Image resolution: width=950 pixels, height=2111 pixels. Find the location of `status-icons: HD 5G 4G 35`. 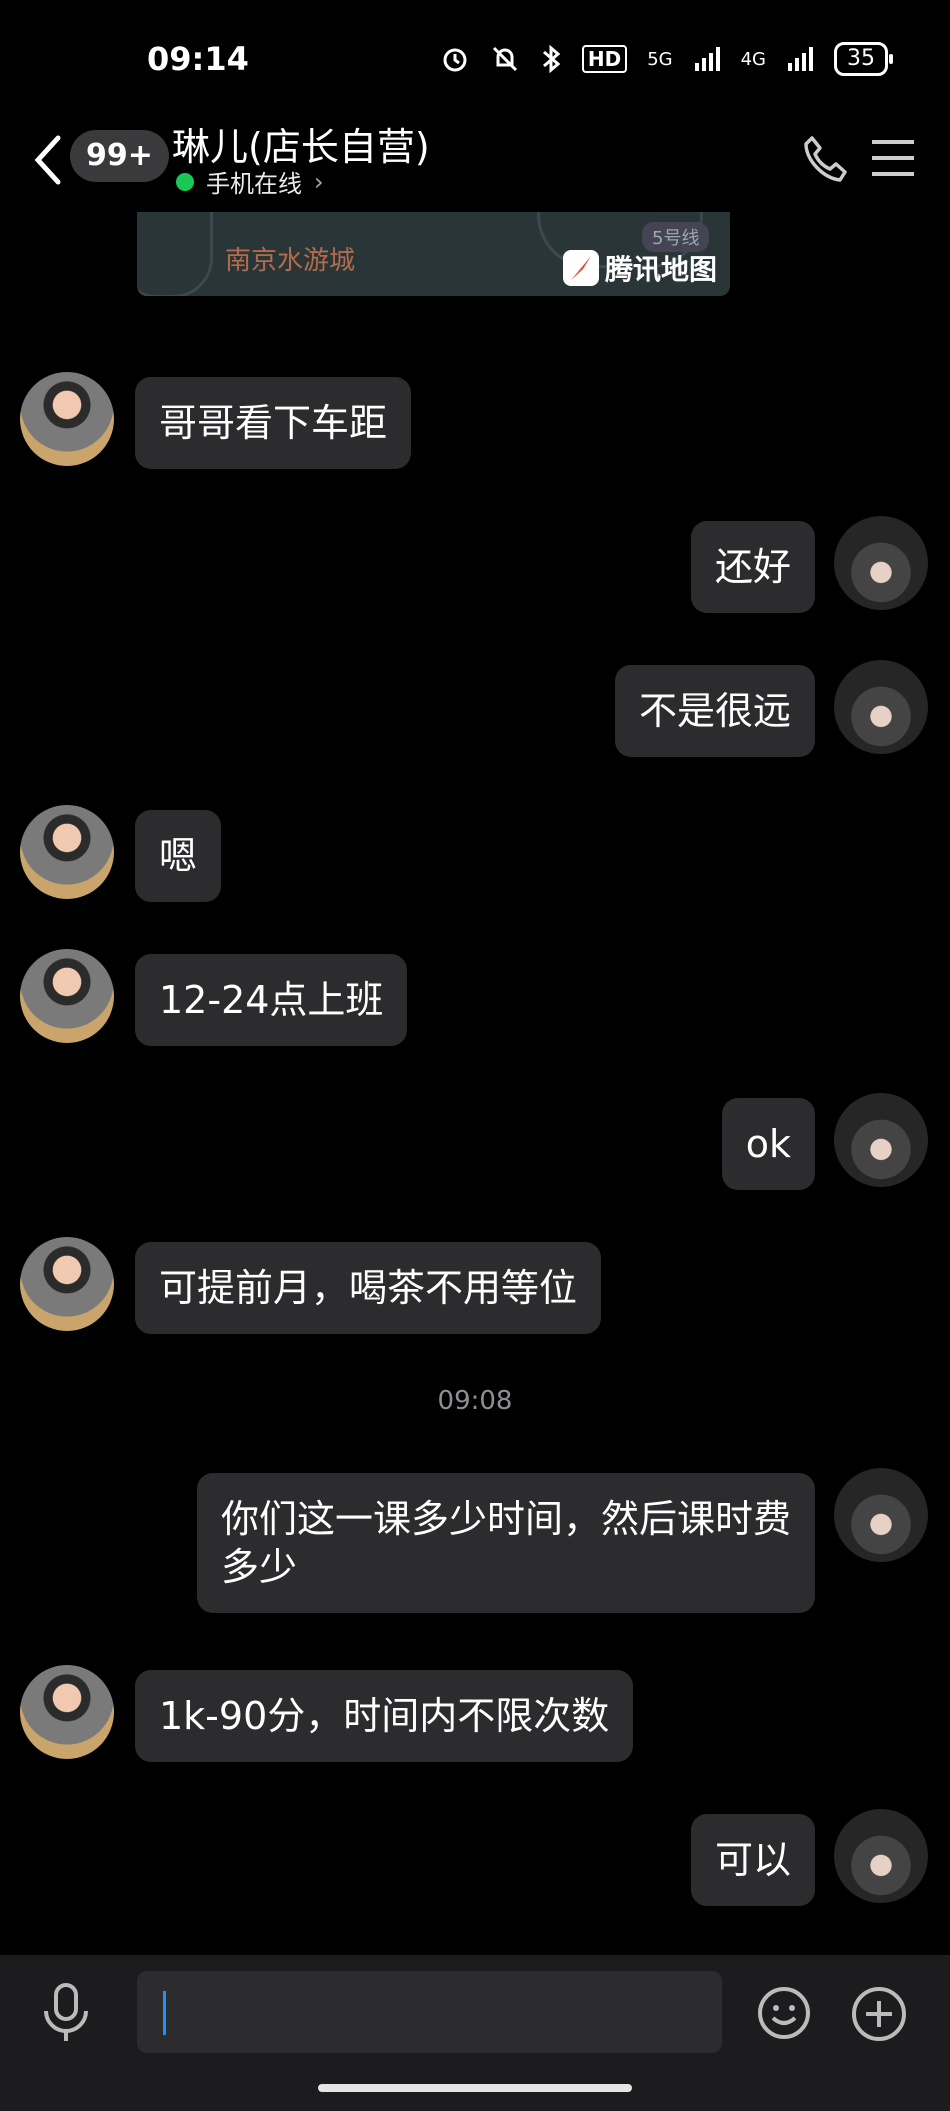

status-icons: HD 5G 4G 35 is located at coordinates (666, 59).